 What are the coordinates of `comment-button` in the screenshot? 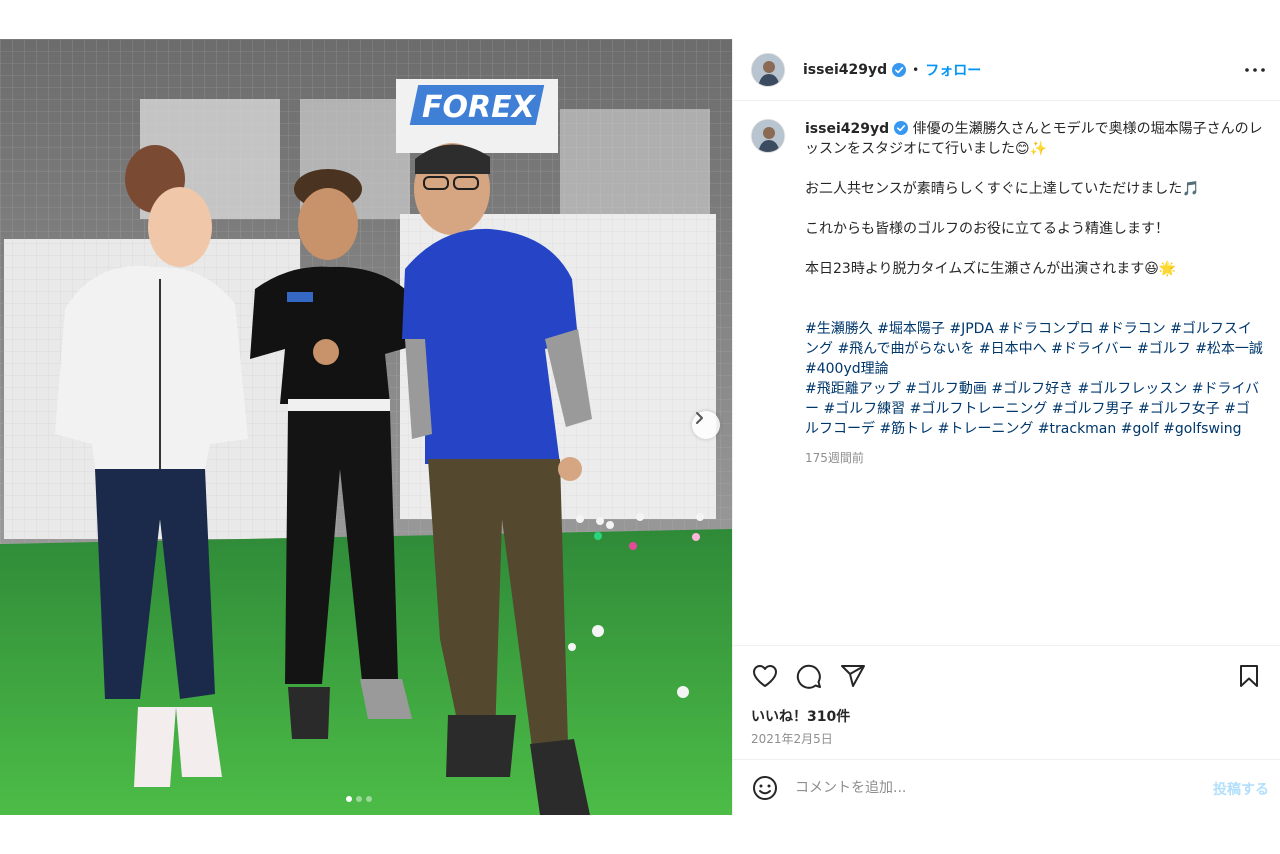 It's located at (809, 676).